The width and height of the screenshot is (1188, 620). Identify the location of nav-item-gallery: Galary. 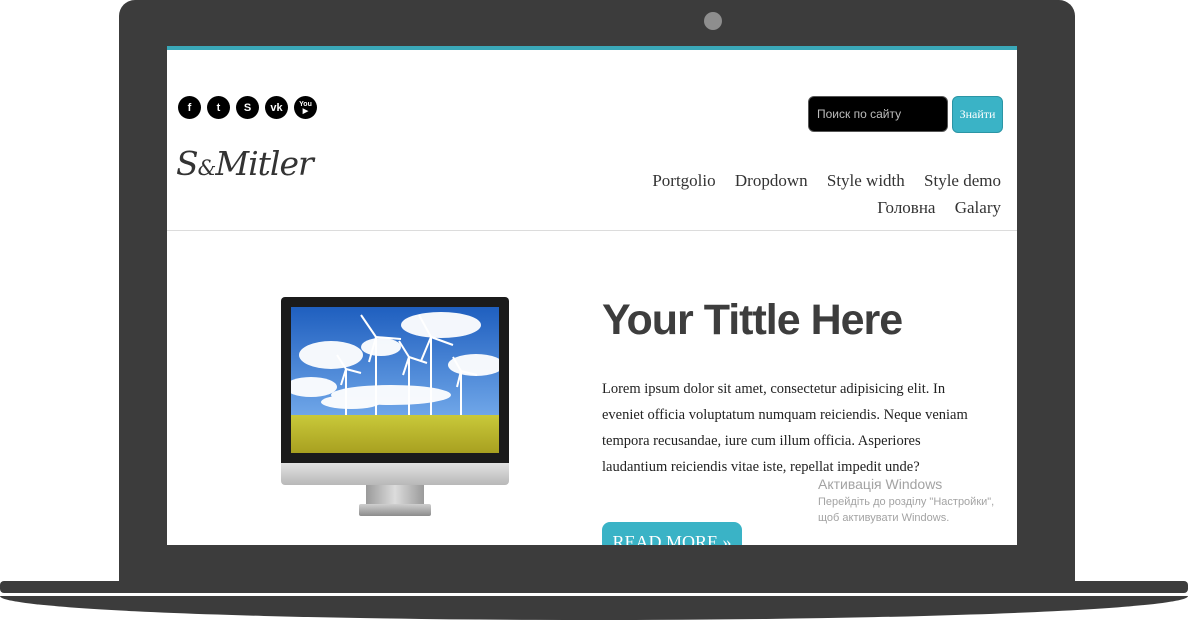
(978, 207).